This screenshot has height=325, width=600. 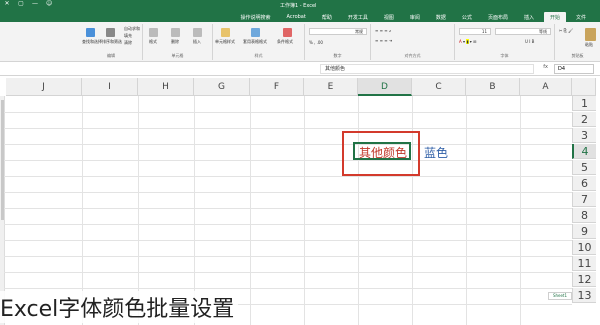 What do you see at coordinates (331, 87) in the screenshot?
I see `column-header-e: E` at bounding box center [331, 87].